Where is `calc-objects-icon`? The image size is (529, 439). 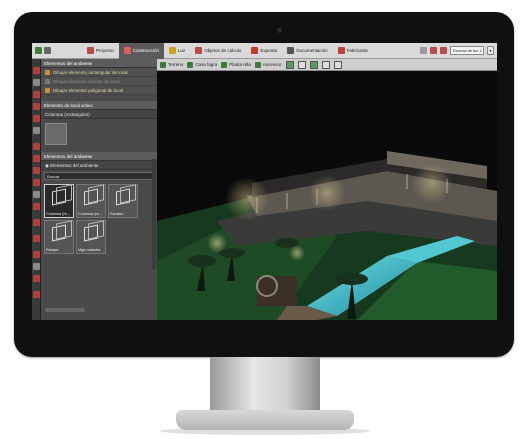 calc-objects-icon is located at coordinates (199, 50).